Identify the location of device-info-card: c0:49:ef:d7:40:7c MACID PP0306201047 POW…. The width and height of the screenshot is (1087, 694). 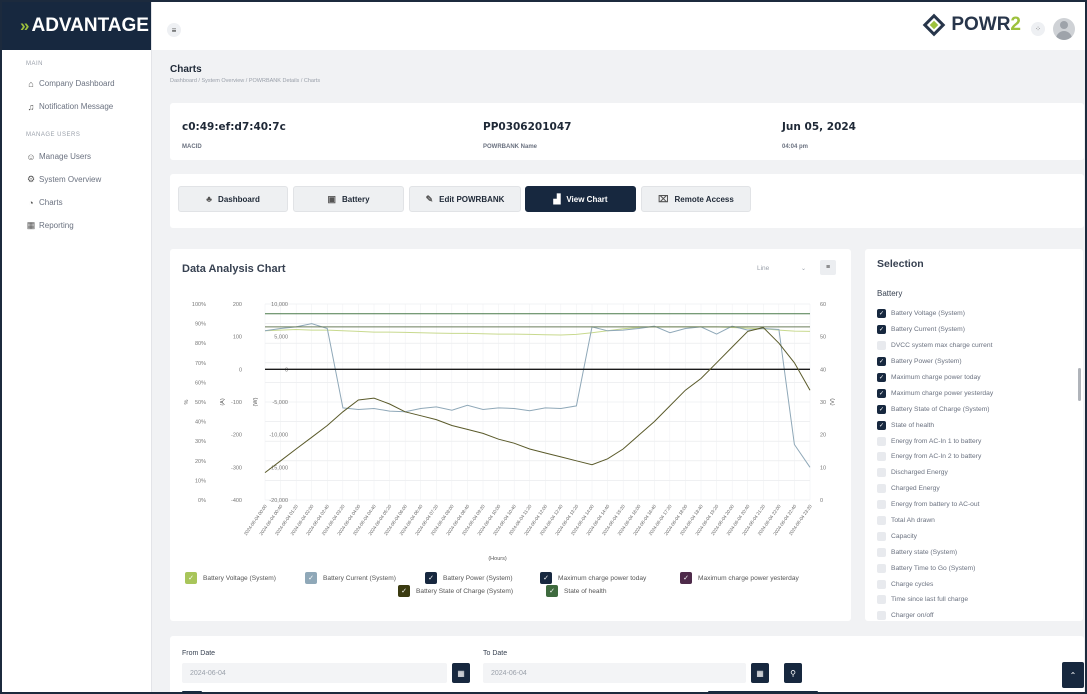
(627, 131).